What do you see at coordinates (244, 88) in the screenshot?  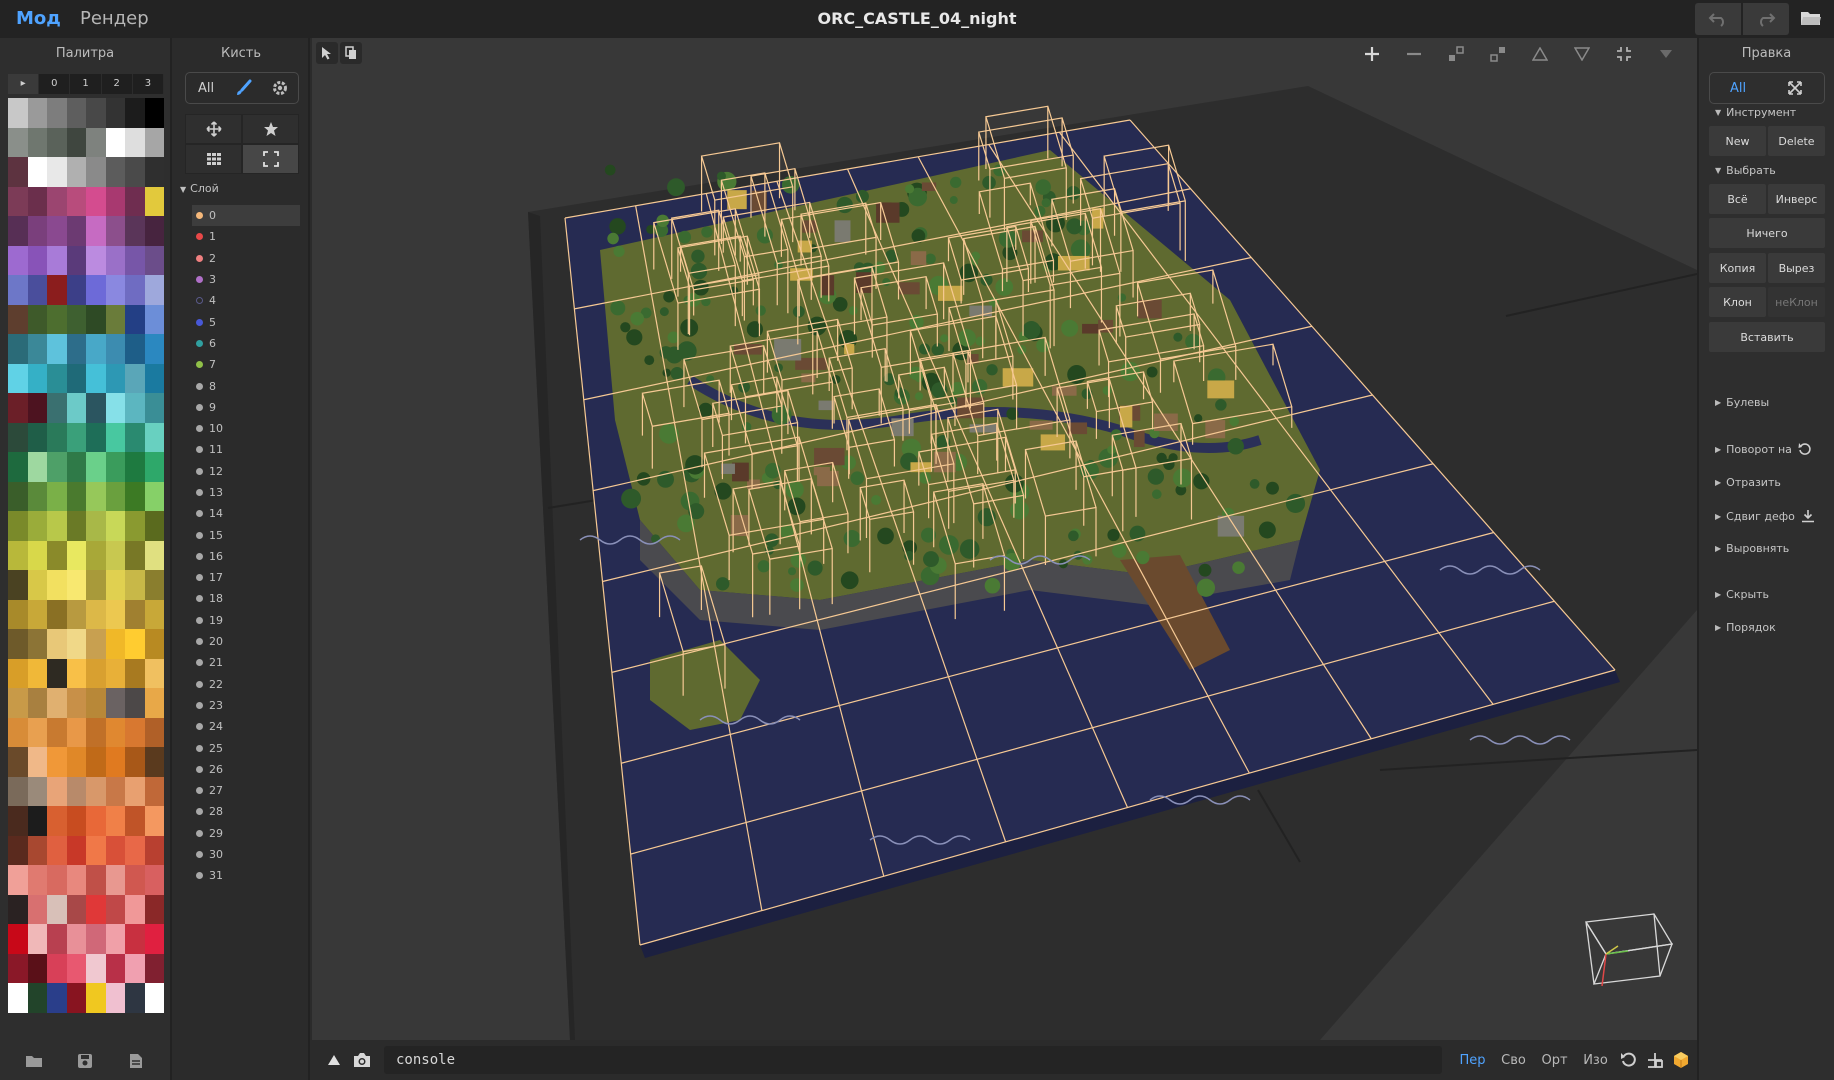 I see `brush-paint-button` at bounding box center [244, 88].